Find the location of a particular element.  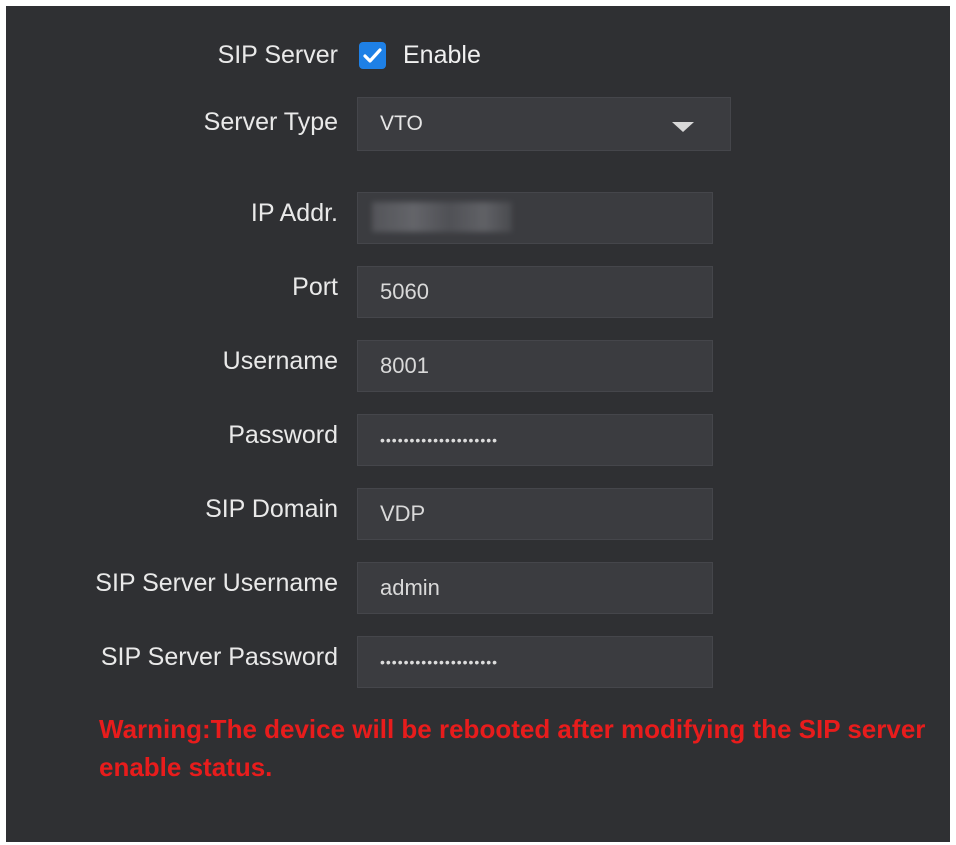

password-input: •••••••••••••••••••• is located at coordinates (535, 440).